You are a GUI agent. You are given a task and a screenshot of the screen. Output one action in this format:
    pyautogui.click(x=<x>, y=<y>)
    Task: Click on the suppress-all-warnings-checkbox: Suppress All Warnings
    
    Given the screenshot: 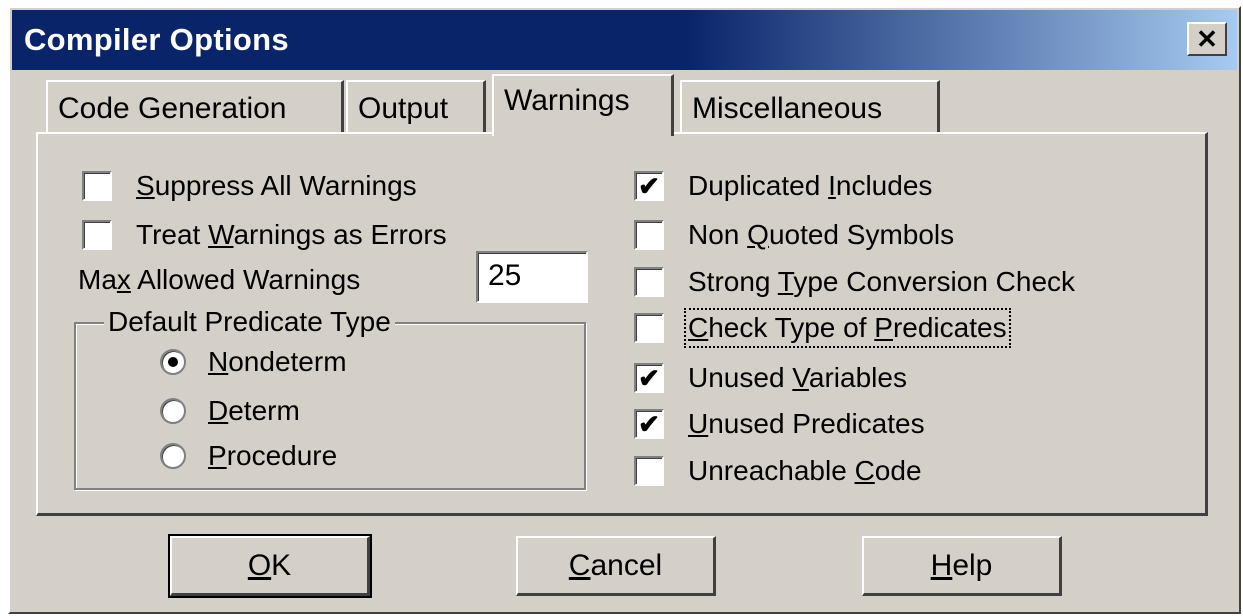 What is the action you would take?
    pyautogui.click(x=249, y=186)
    